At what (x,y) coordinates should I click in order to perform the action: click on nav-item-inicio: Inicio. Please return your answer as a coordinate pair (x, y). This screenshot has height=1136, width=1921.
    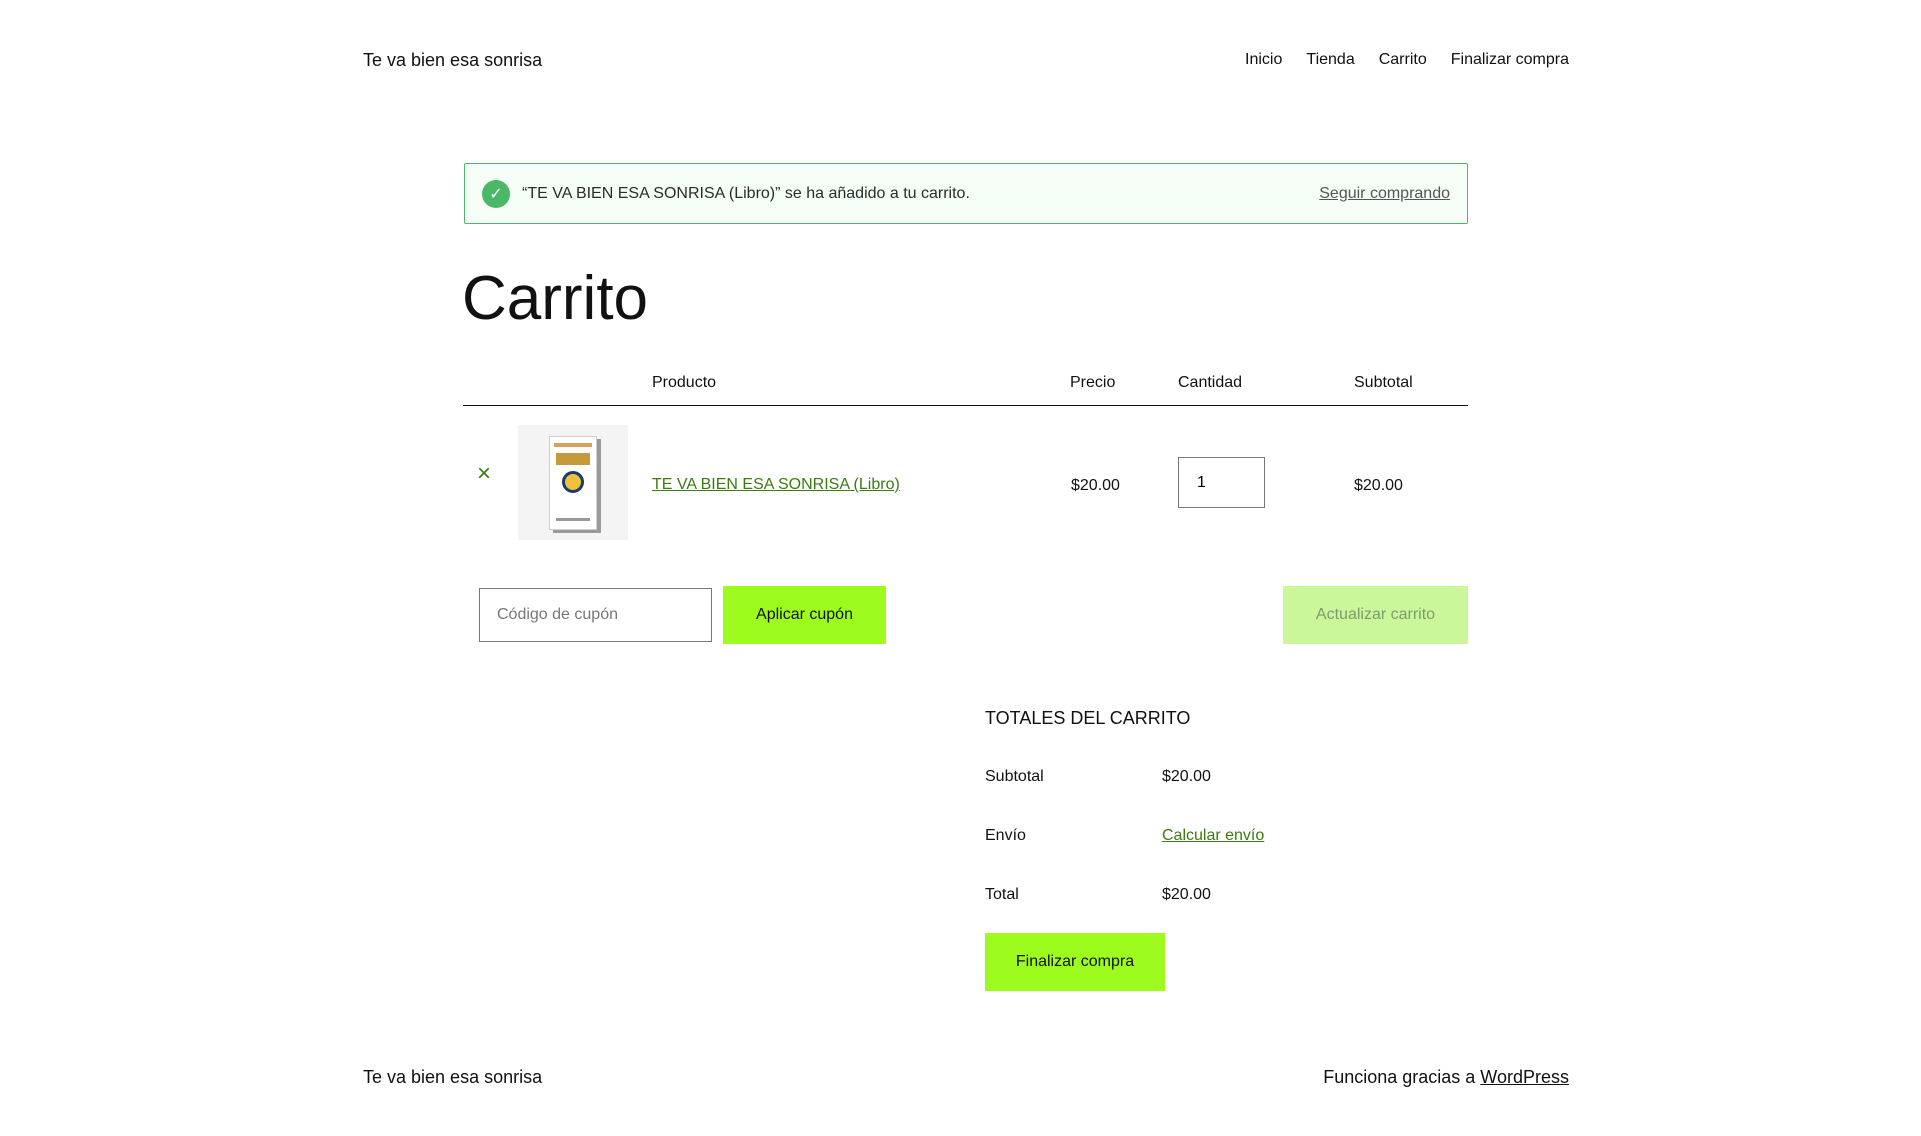
    Looking at the image, I should click on (1263, 60).